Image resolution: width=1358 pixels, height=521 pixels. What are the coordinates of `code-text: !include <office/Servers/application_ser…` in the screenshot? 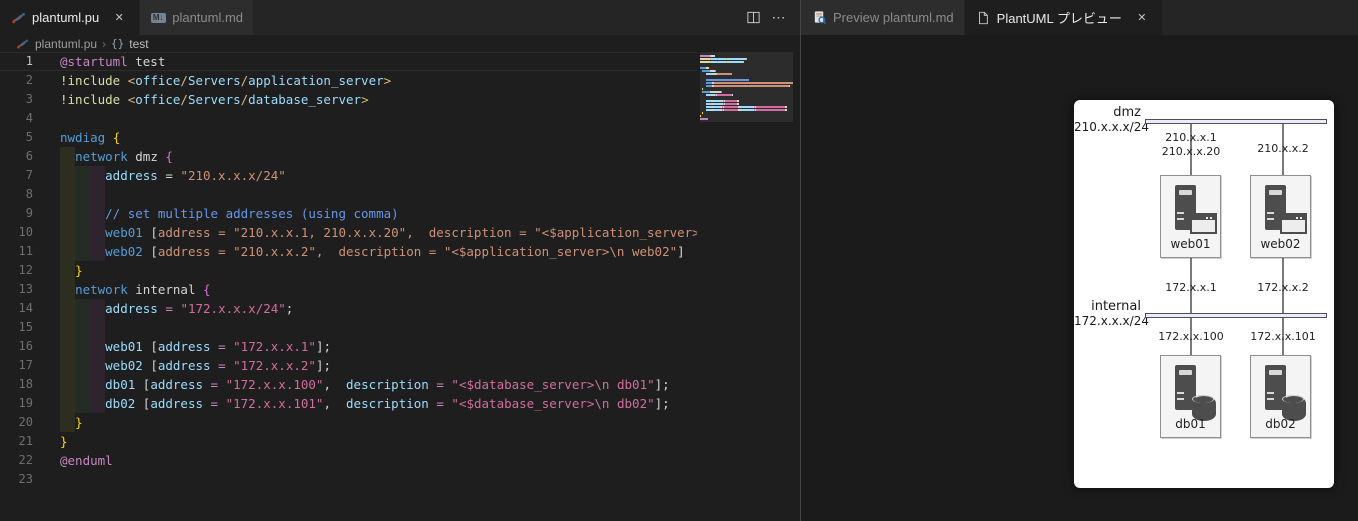 It's located at (226, 80).